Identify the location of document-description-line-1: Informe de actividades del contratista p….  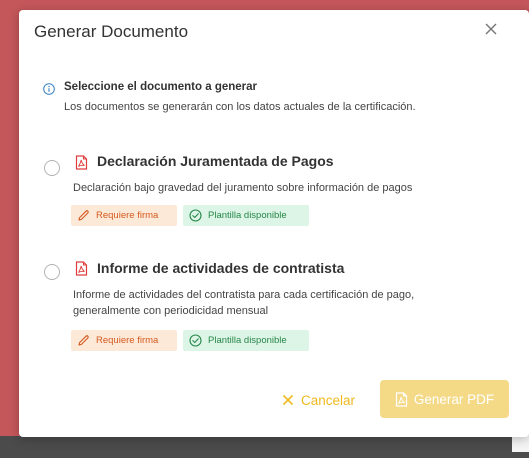
(244, 295).